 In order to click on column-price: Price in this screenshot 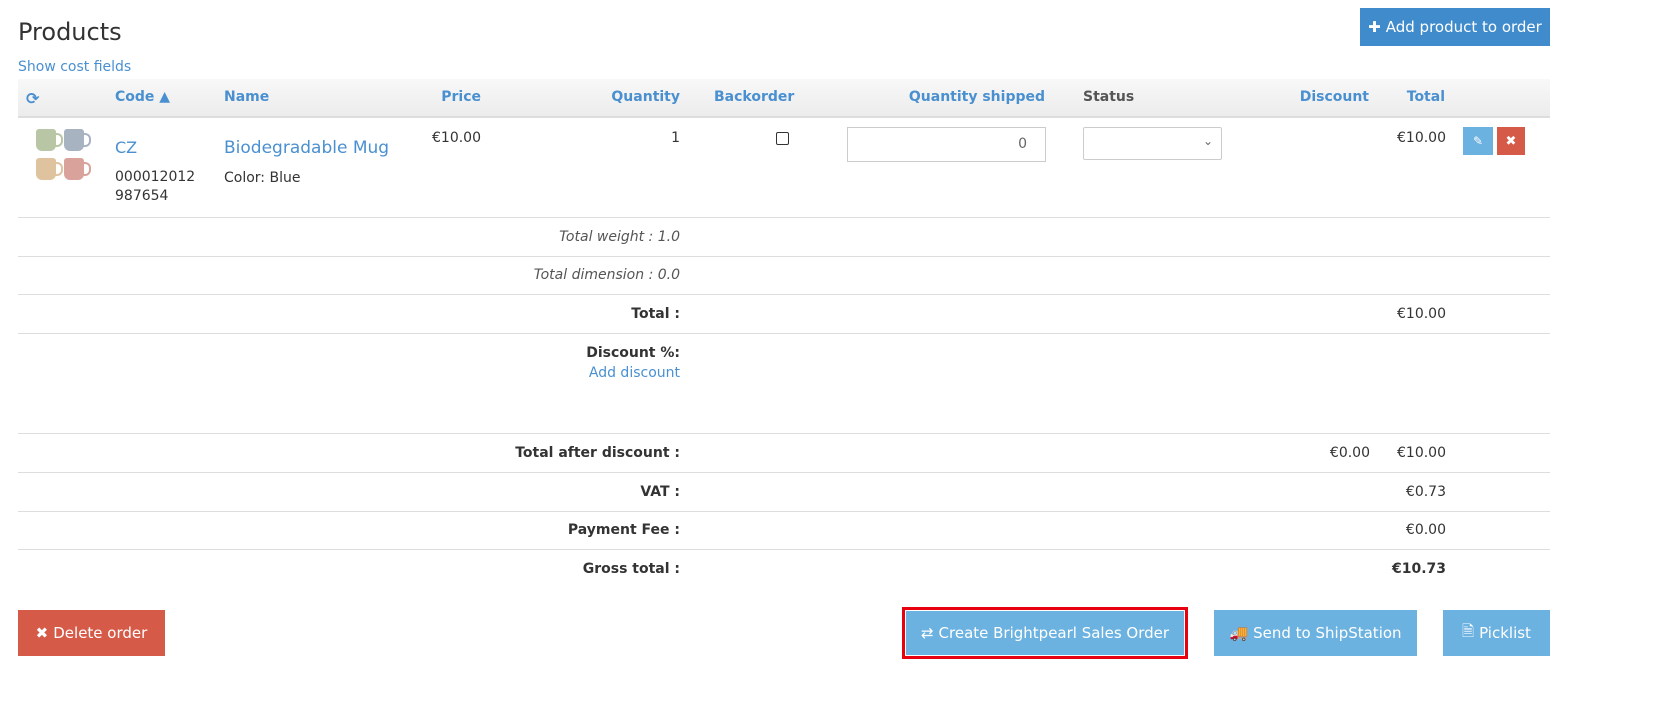, I will do `click(461, 97)`.